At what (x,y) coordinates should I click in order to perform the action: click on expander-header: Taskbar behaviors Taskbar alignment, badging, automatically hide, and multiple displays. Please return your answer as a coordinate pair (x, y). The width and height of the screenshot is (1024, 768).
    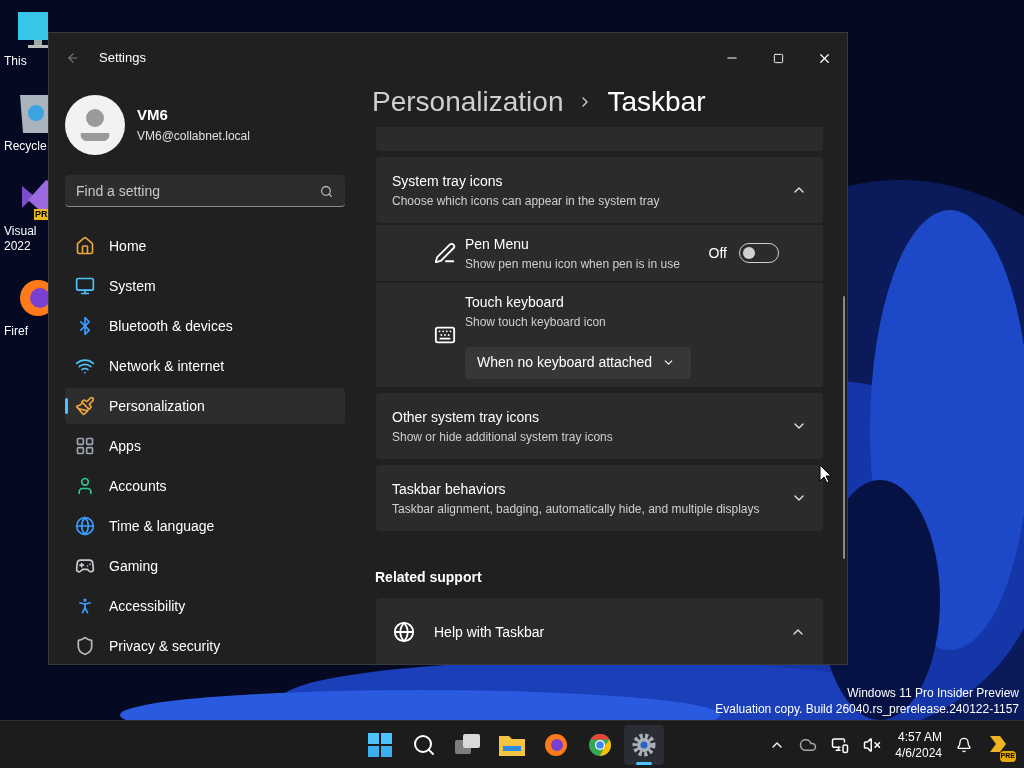
    Looking at the image, I should click on (599, 498).